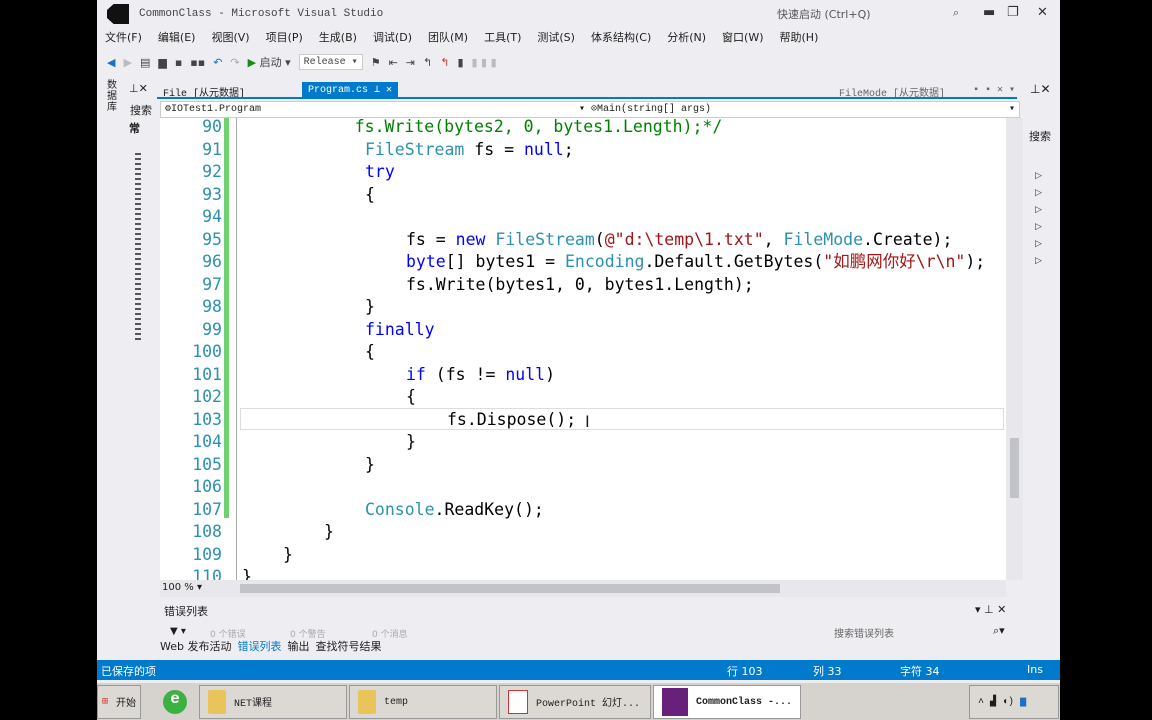 The height and width of the screenshot is (720, 1152). What do you see at coordinates (583, 397) in the screenshot?
I see `code-line: 102 {` at bounding box center [583, 397].